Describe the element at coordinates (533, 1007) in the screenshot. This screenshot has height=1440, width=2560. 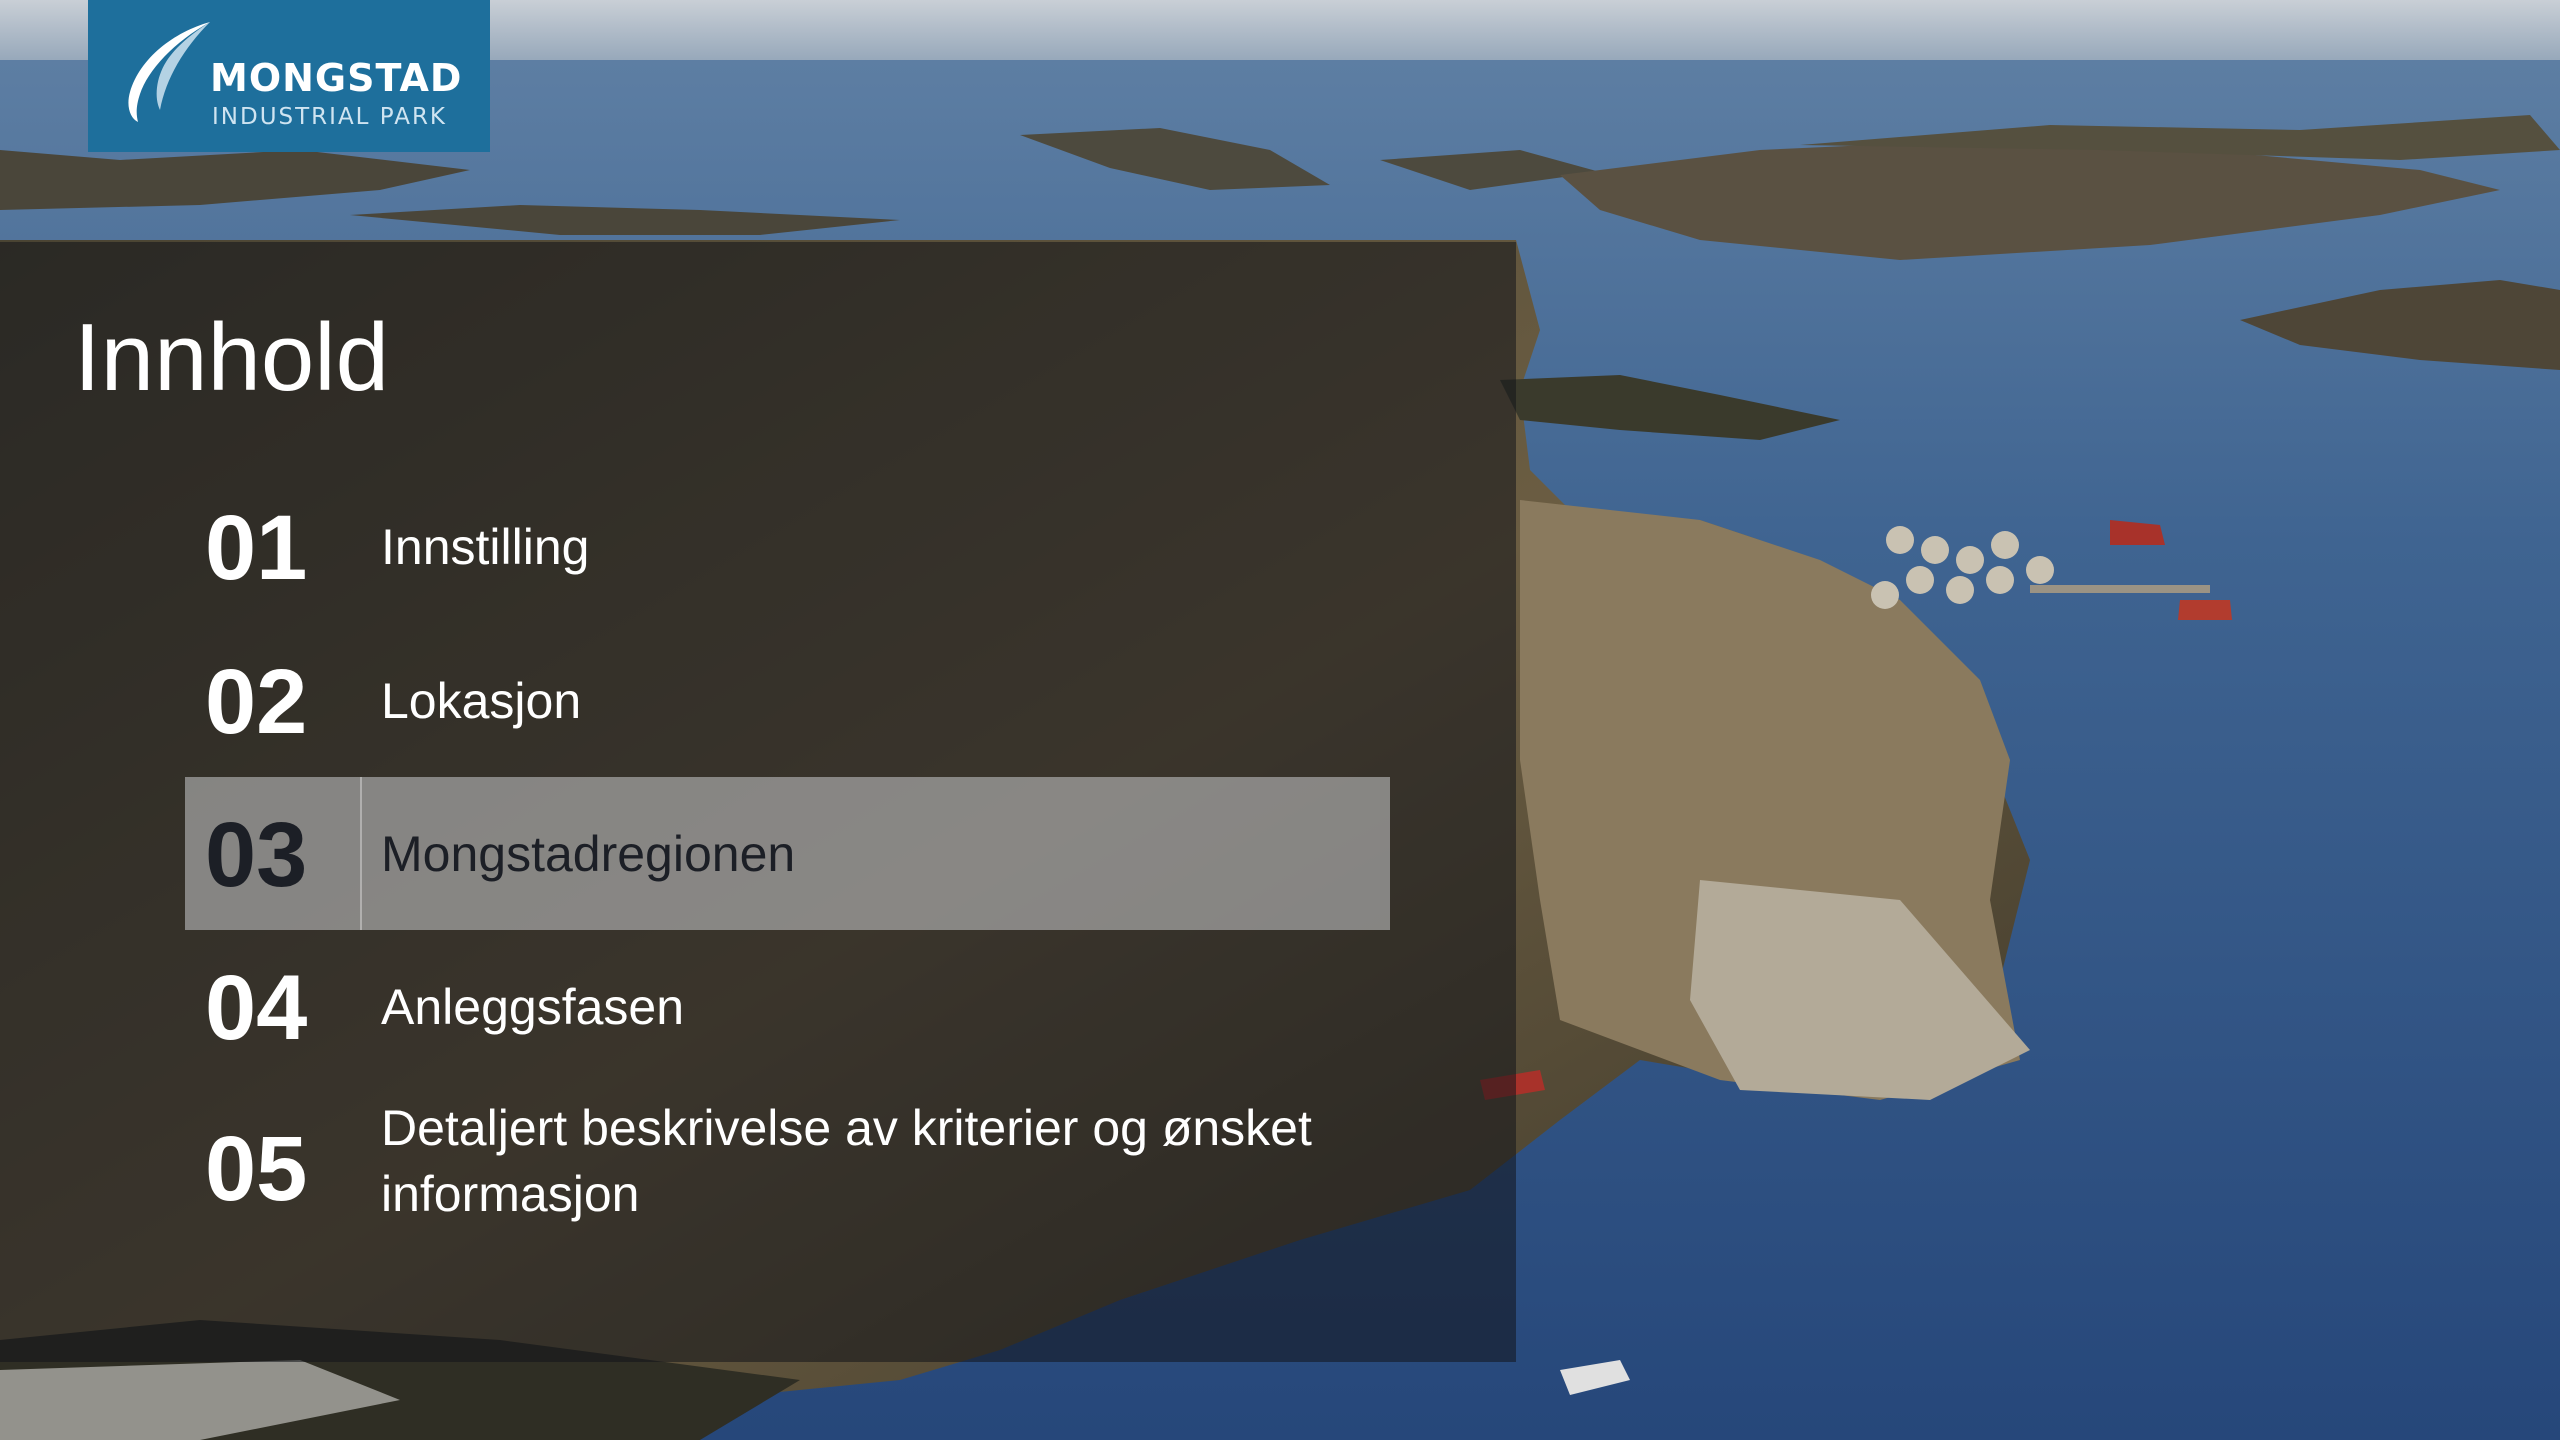
I see `toc-label: Anleggsfasen` at that location.